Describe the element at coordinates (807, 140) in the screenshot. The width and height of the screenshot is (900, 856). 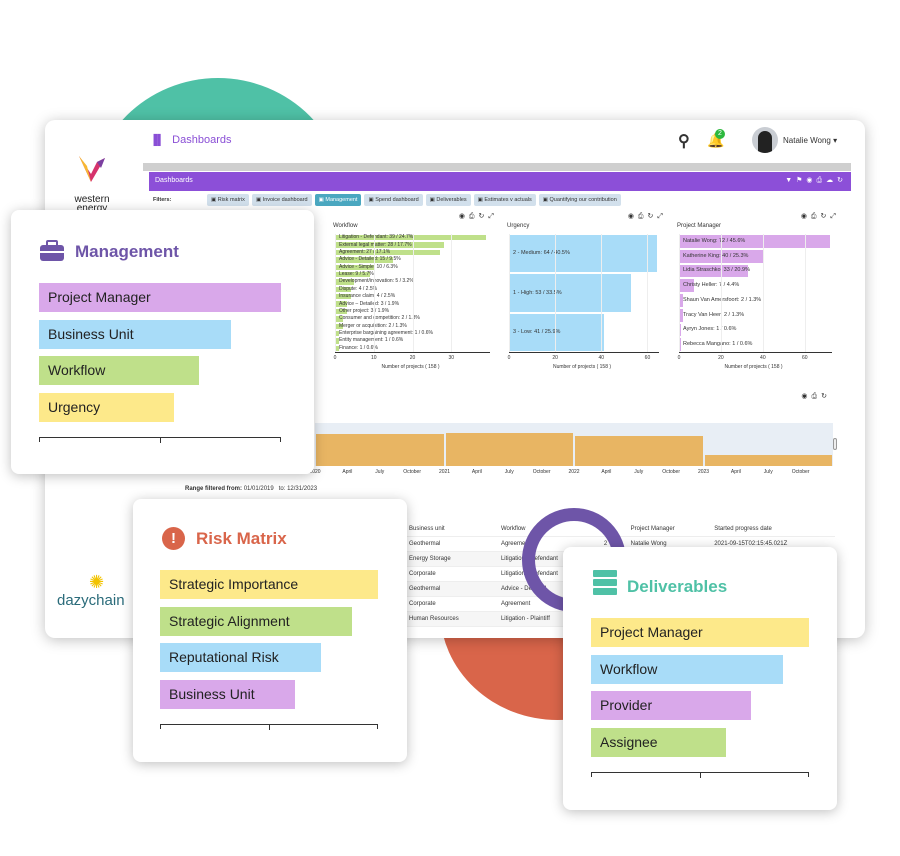
I see `user-name: Natalie Wong` at that location.